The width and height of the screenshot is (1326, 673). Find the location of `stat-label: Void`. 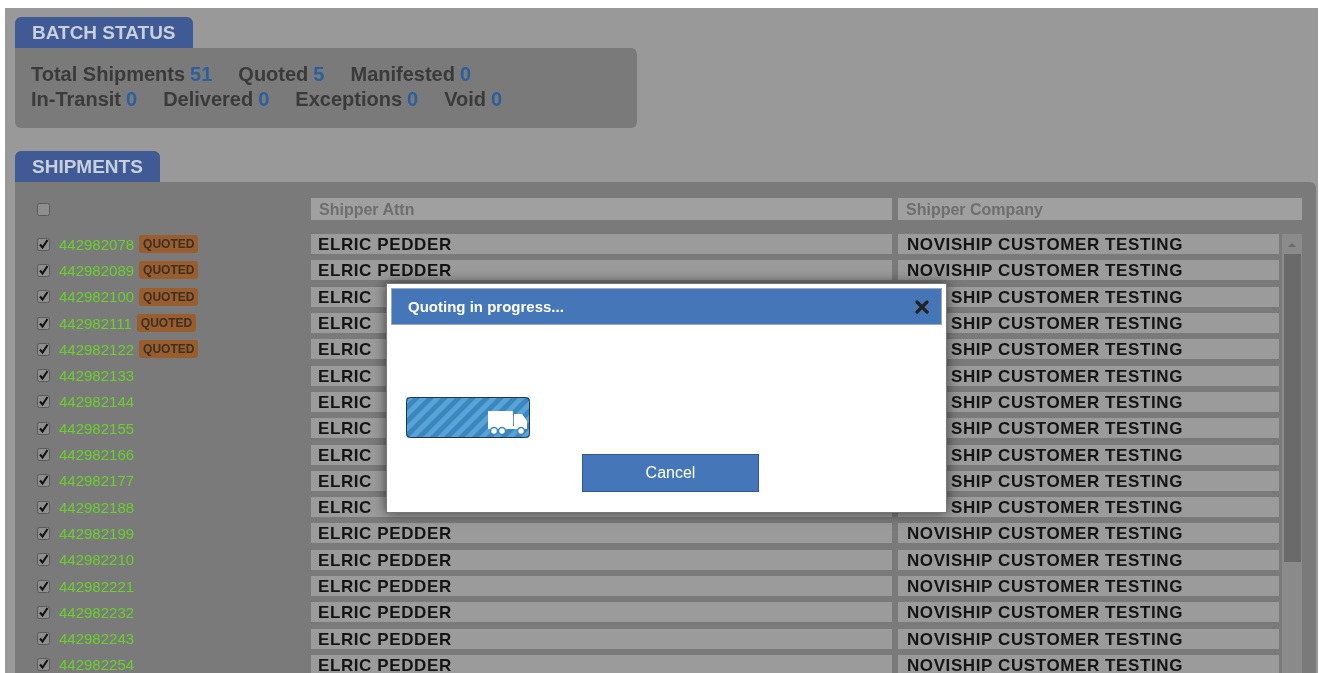

stat-label: Void is located at coordinates (465, 99).